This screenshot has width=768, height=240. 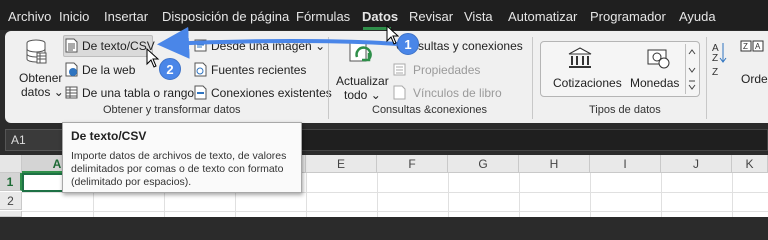 I want to click on tab-formulas: Fórmulas, so click(x=323, y=15).